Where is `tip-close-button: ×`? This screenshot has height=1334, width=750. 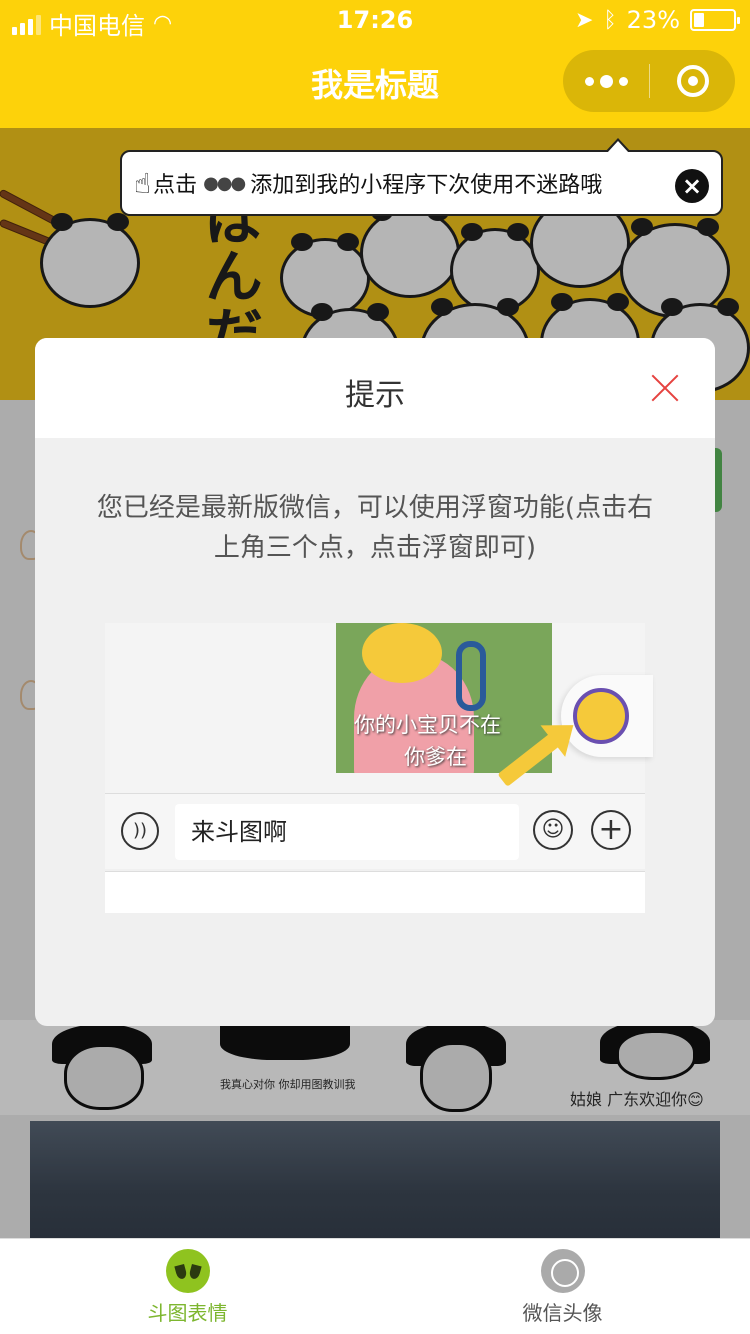 tip-close-button: × is located at coordinates (692, 186).